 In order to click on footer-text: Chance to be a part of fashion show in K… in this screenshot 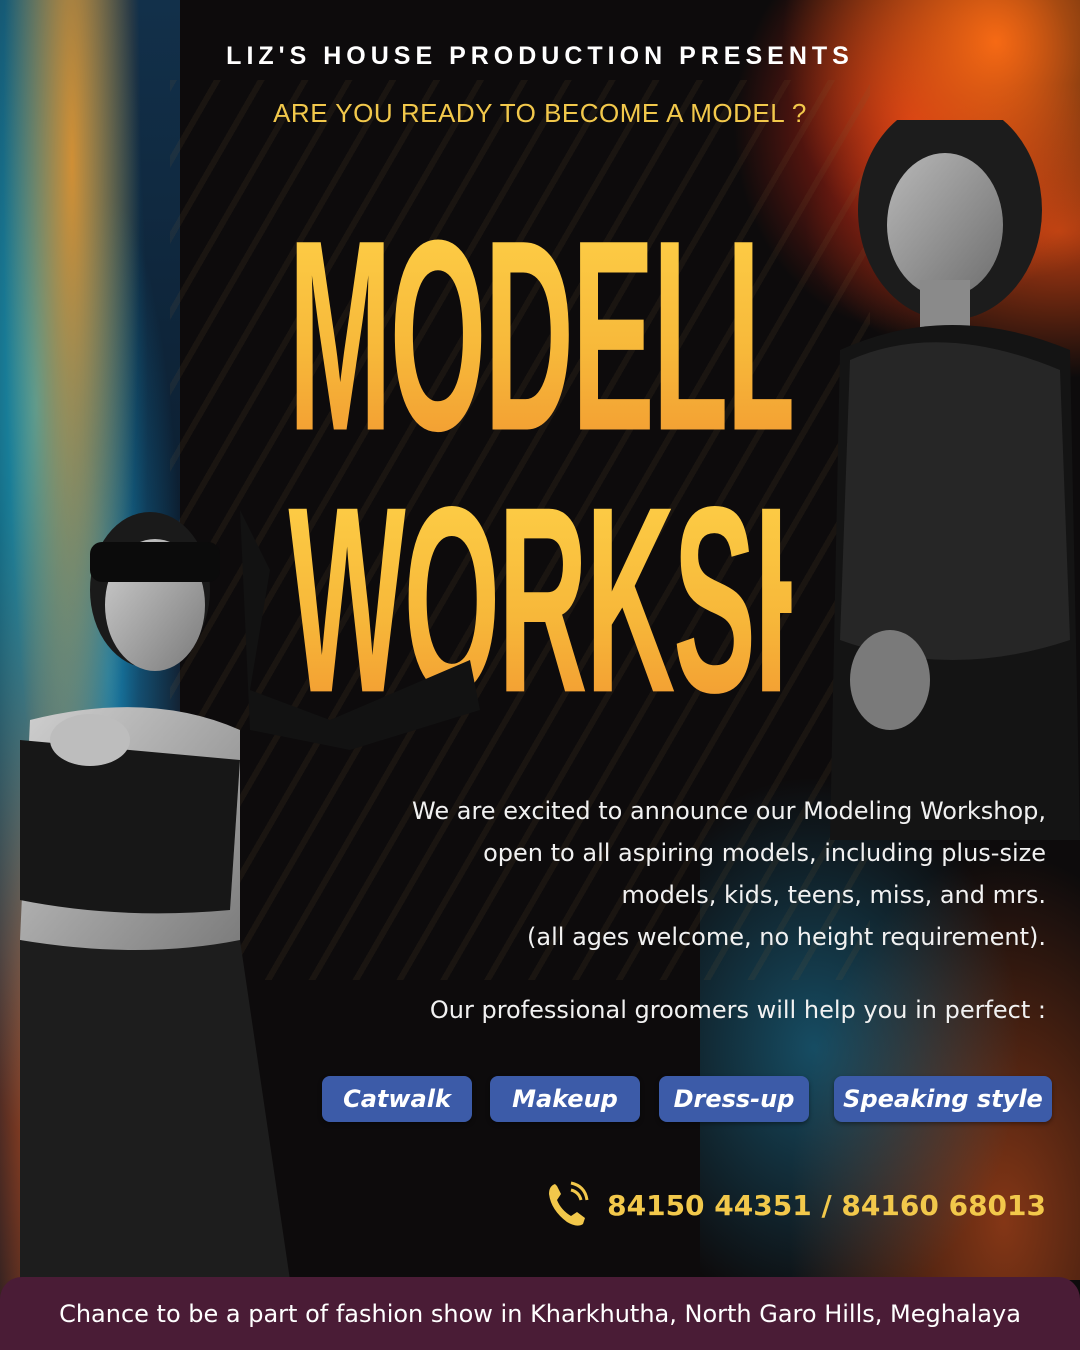, I will do `click(540, 1313)`.